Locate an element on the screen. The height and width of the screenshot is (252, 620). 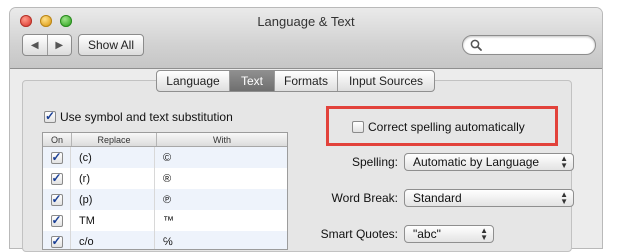
table-header: On Replace With is located at coordinates (165, 140).